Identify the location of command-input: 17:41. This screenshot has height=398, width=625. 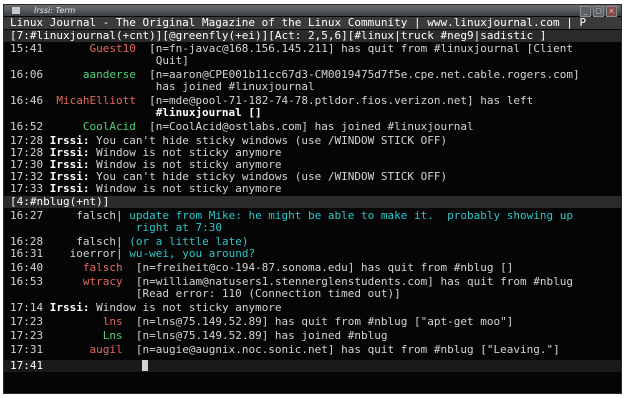
(312, 366).